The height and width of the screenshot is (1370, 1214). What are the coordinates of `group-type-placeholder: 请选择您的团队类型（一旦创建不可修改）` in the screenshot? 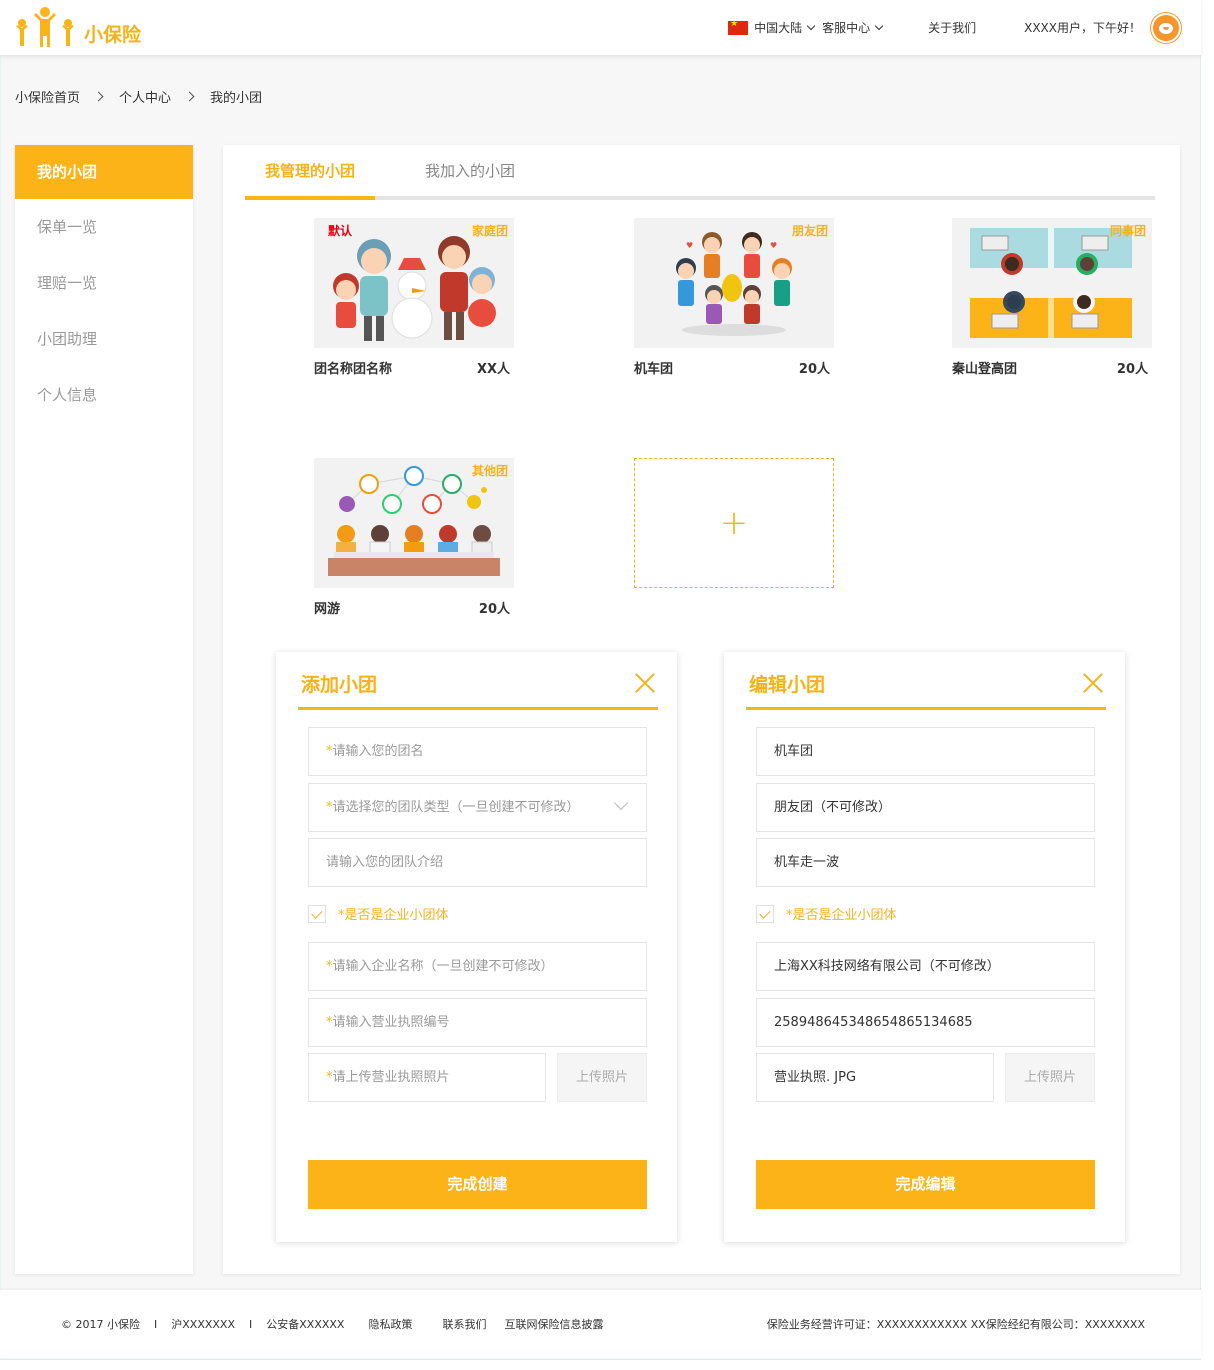 It's located at (456, 807).